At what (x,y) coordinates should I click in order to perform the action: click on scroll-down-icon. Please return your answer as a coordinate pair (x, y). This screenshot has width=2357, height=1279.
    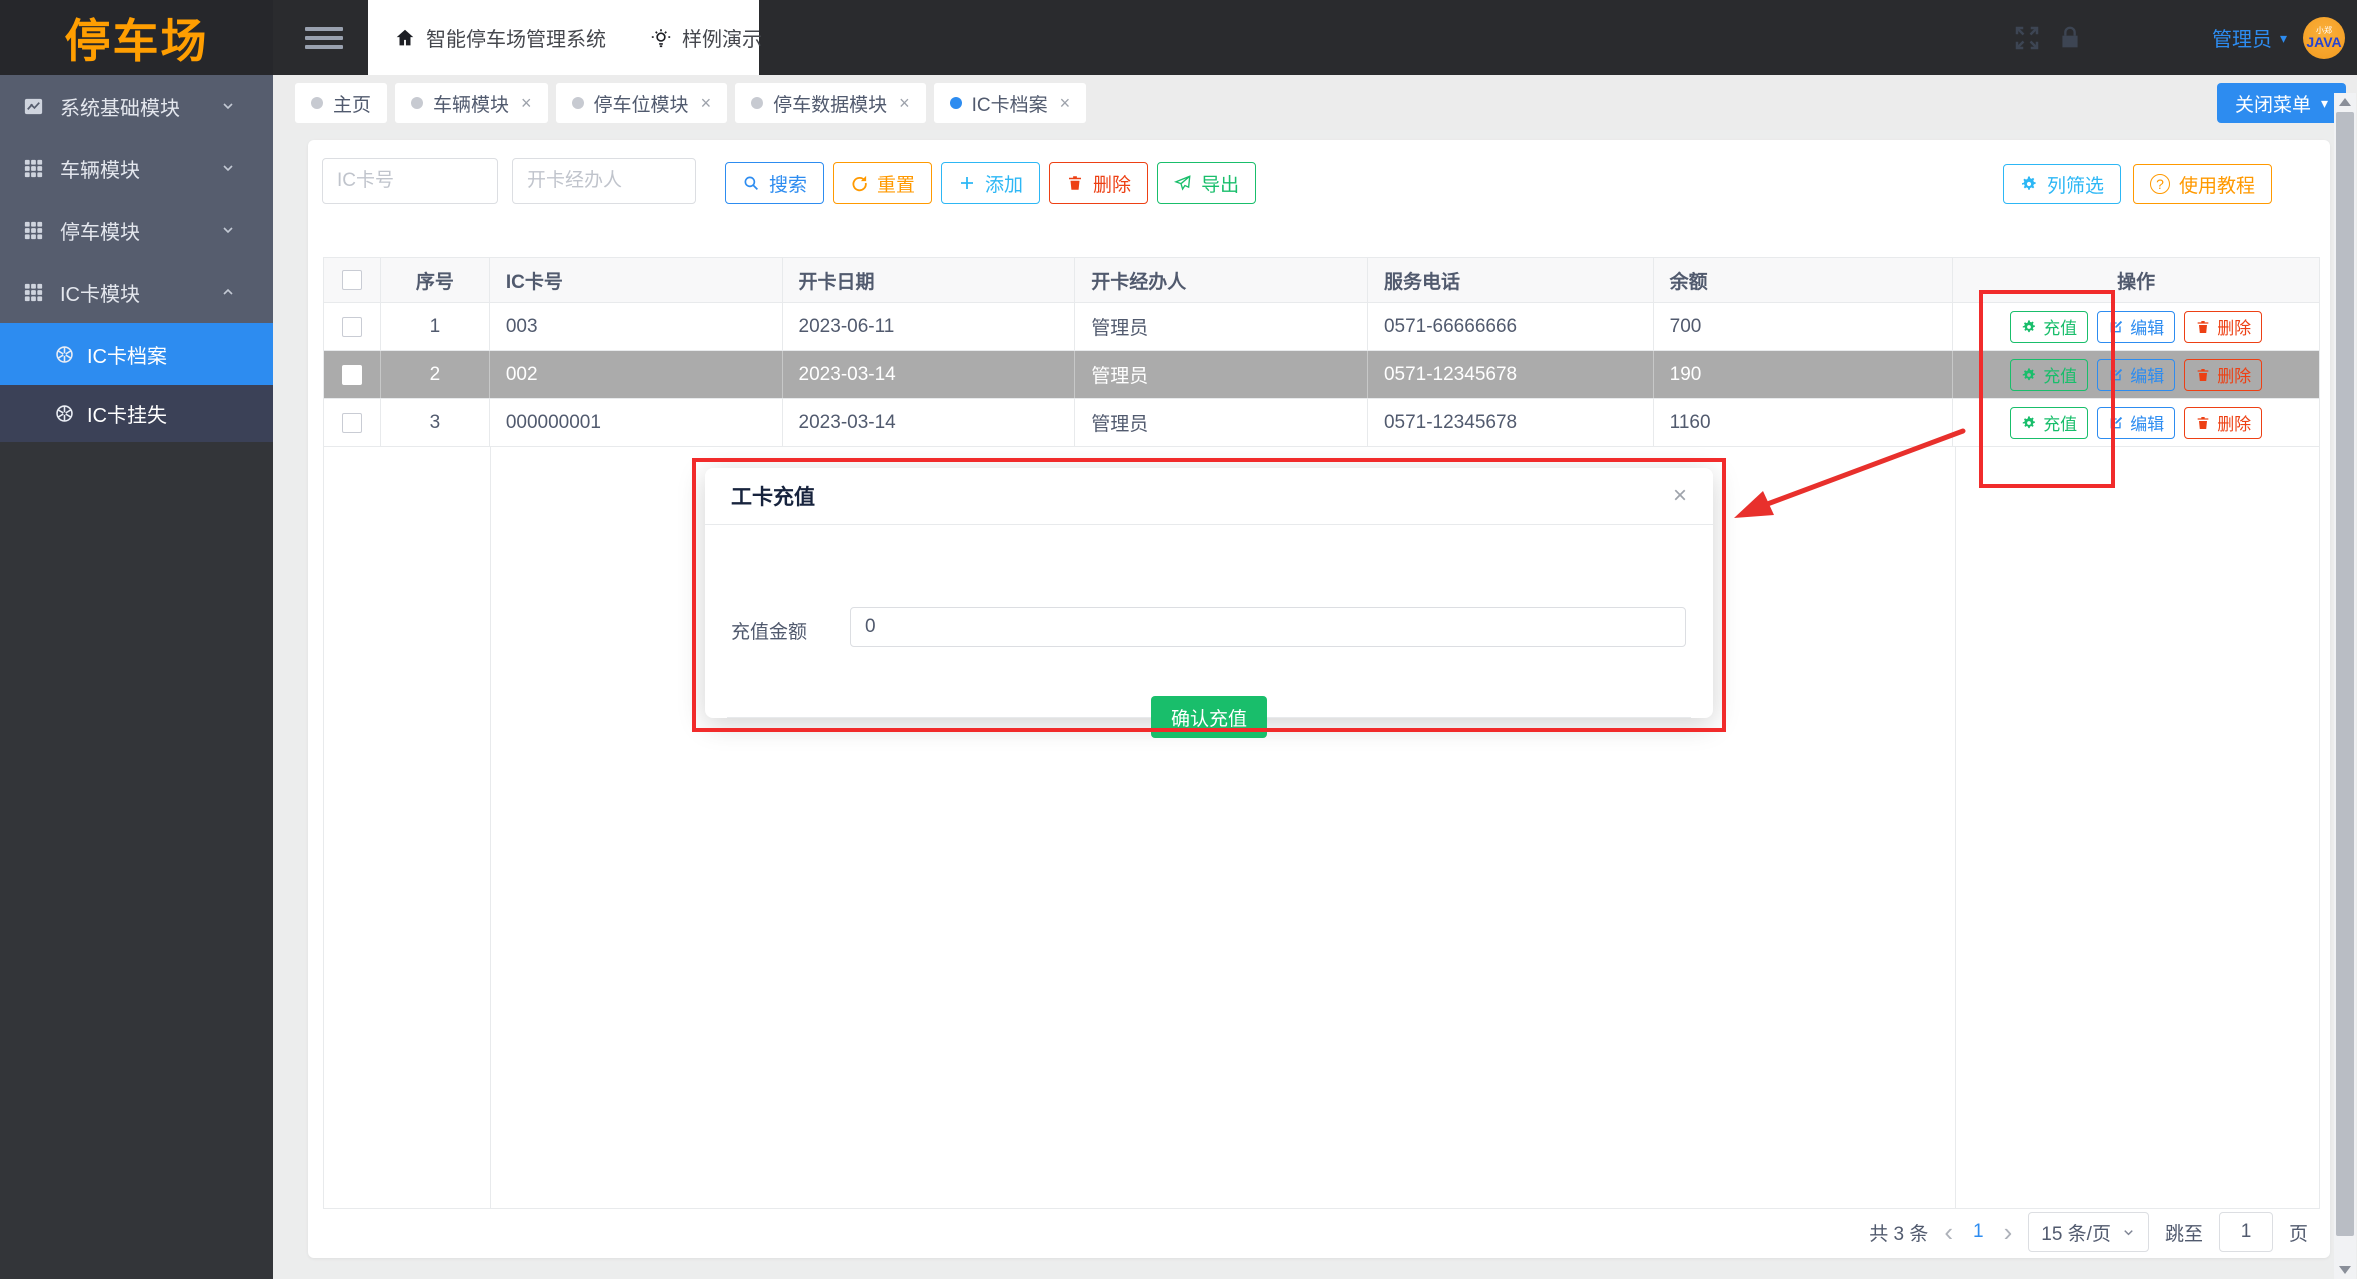
    Looking at the image, I should click on (2345, 1270).